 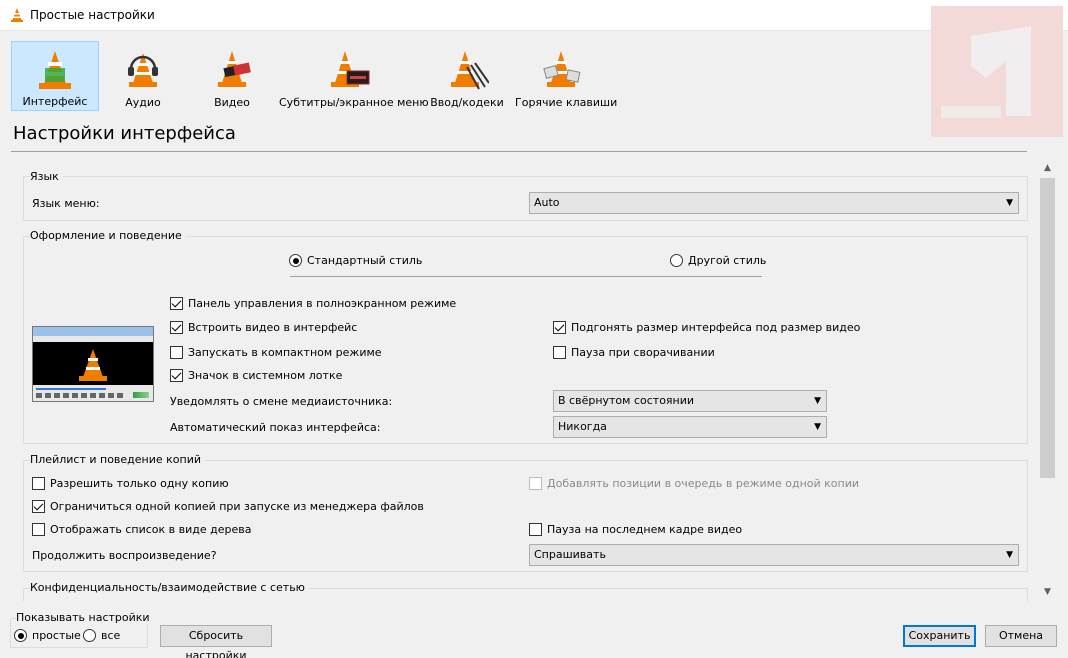 What do you see at coordinates (547, 202) in the screenshot?
I see `menu-language-value: Auto` at bounding box center [547, 202].